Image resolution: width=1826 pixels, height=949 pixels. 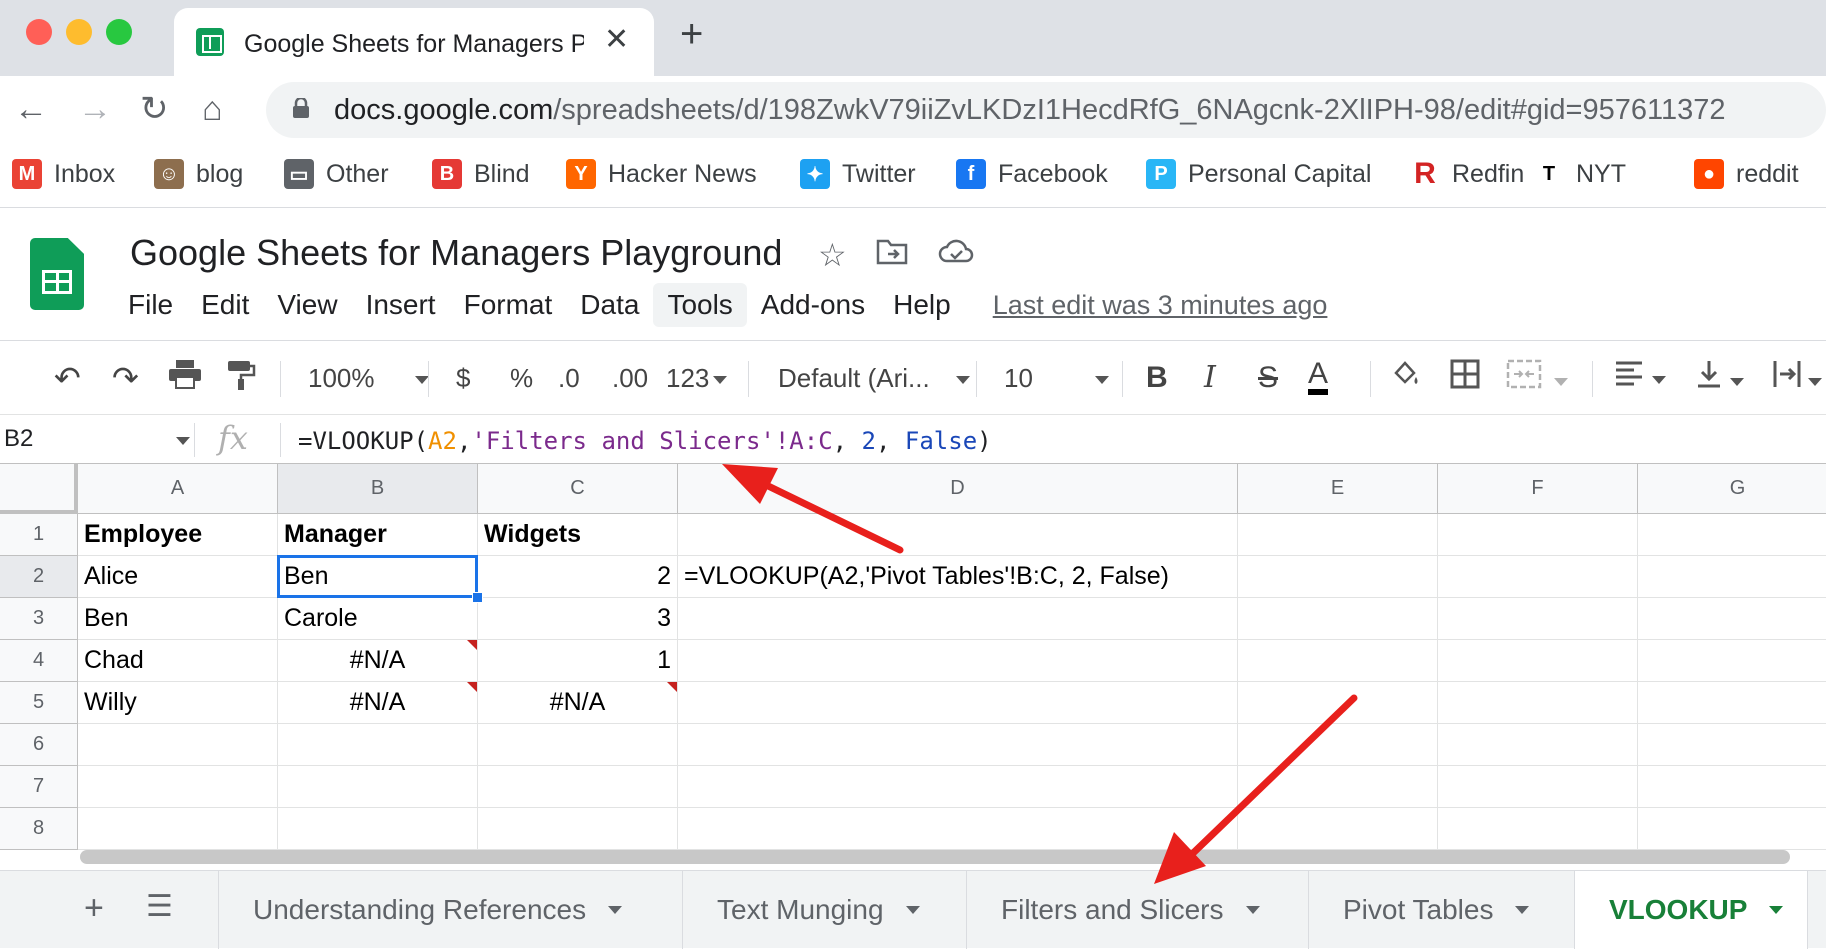 What do you see at coordinates (1056, 378) in the screenshot?
I see `font-size-select: 10` at bounding box center [1056, 378].